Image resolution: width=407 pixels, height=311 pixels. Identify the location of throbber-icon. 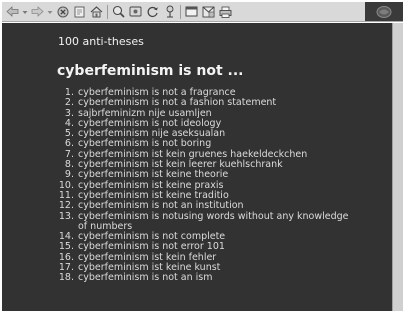
(384, 11).